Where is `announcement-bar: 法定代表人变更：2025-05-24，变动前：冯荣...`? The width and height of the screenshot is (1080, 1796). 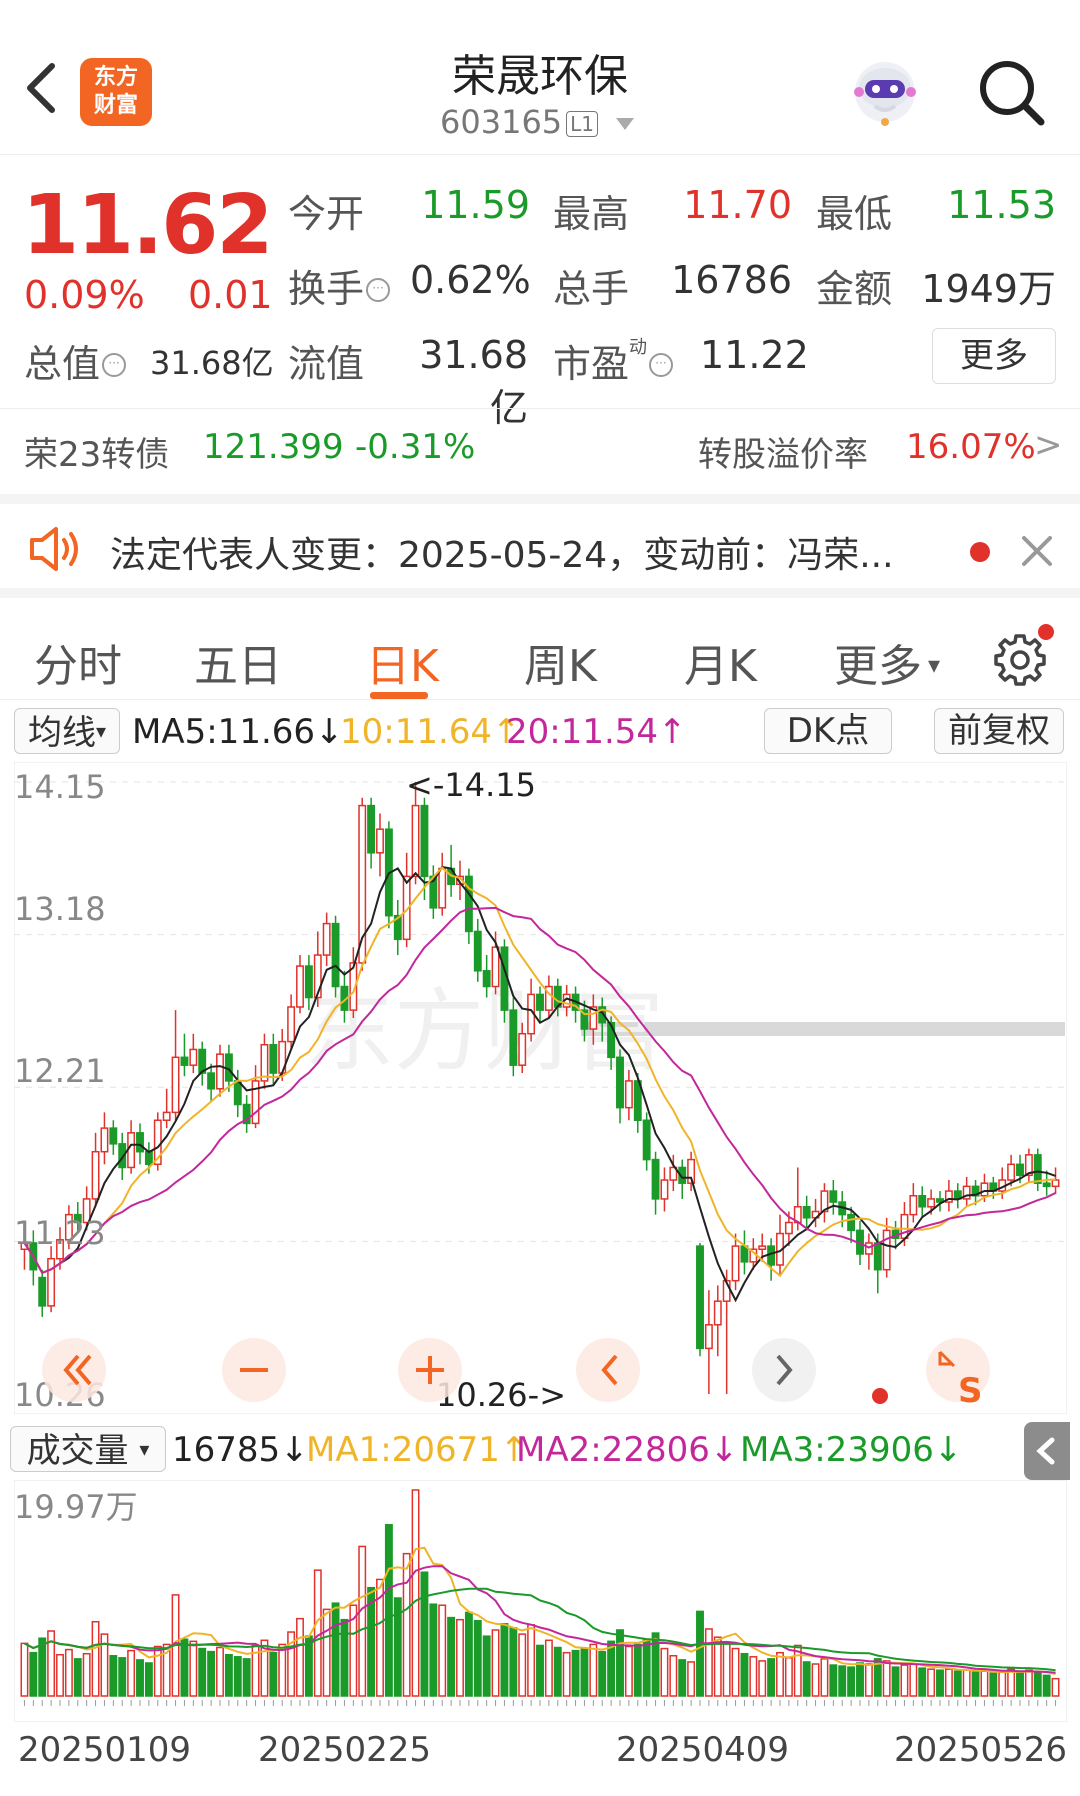
announcement-bar: 法定代表人变更：2025-05-24，变动前：冯荣... is located at coordinates (540, 546).